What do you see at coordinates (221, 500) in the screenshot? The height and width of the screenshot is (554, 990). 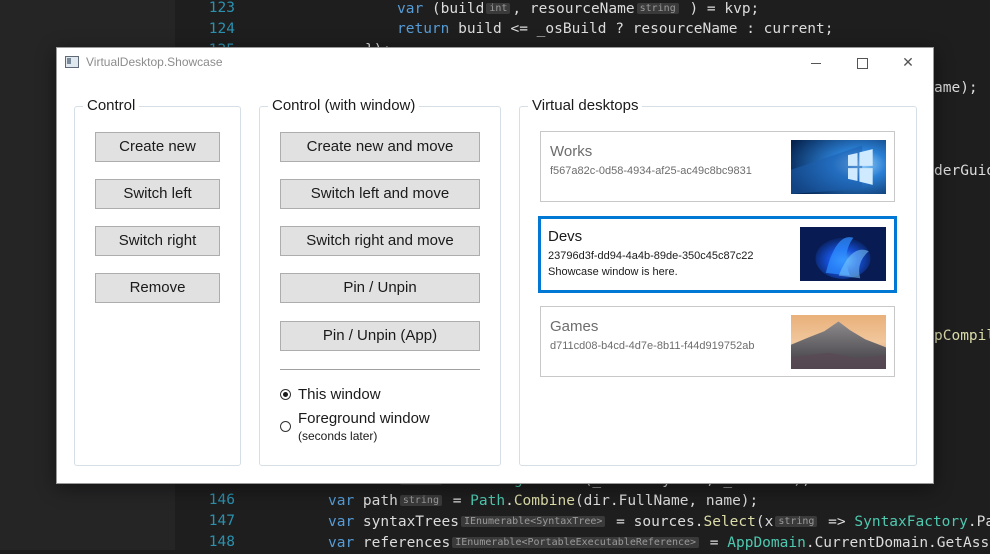 I see `line-number: 146` at bounding box center [221, 500].